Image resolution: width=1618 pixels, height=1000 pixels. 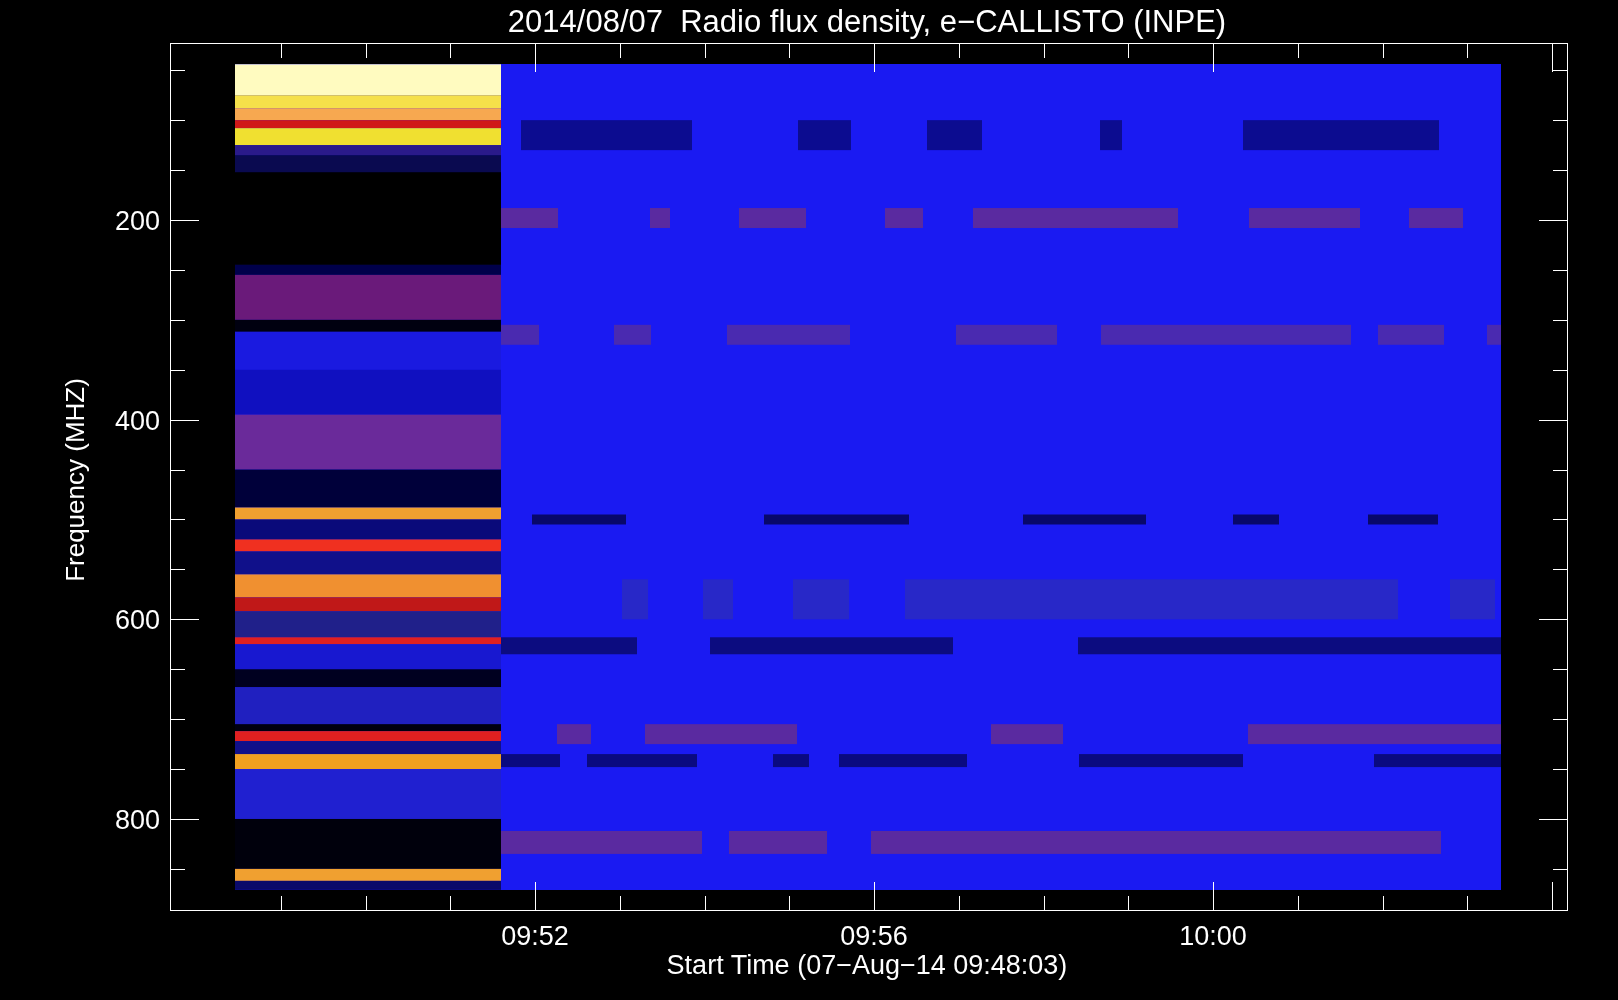 What do you see at coordinates (1213, 936) in the screenshot?
I see `x-tick-label: 10:00` at bounding box center [1213, 936].